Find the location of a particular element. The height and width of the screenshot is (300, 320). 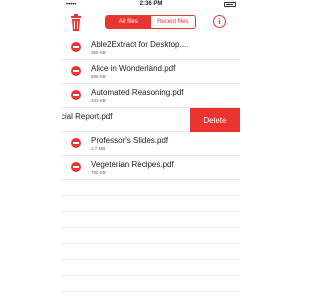

list-item: Professor's Slides.pdf 2.7 MB is located at coordinates (151, 144).